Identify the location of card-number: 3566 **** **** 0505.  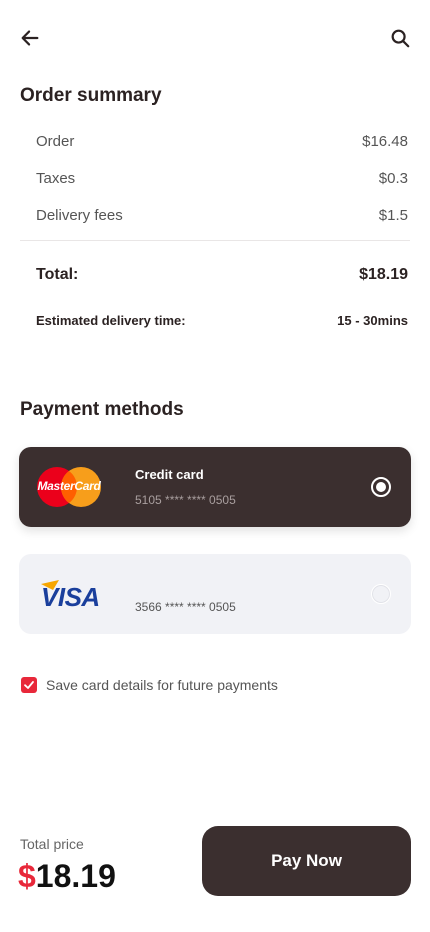
(185, 607).